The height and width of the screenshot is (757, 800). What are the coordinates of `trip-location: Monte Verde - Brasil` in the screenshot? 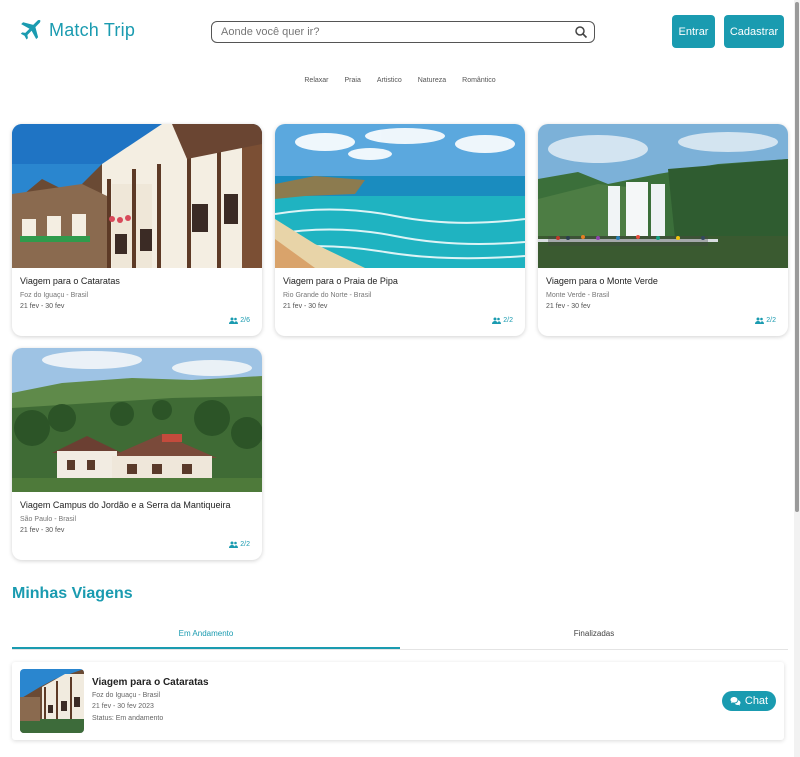 It's located at (578, 295).